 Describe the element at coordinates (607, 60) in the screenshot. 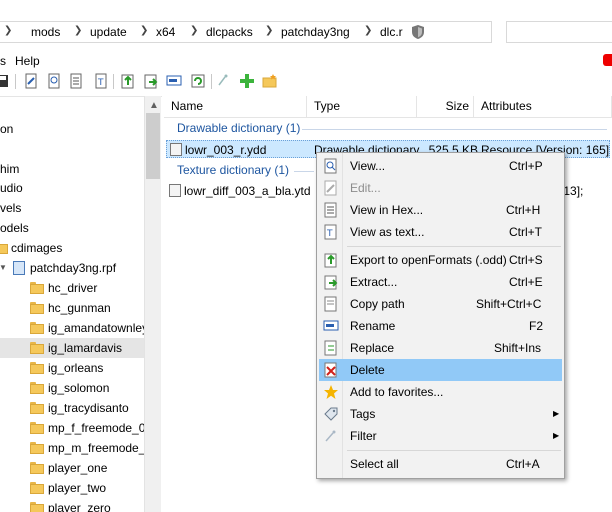

I see `video-icon` at that location.